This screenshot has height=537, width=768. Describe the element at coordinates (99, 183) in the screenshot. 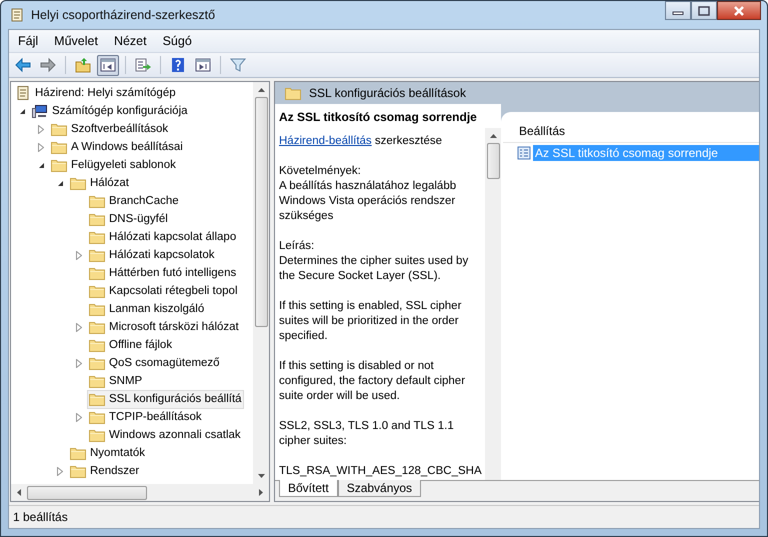

I see `tree-item: Hálózat` at that location.